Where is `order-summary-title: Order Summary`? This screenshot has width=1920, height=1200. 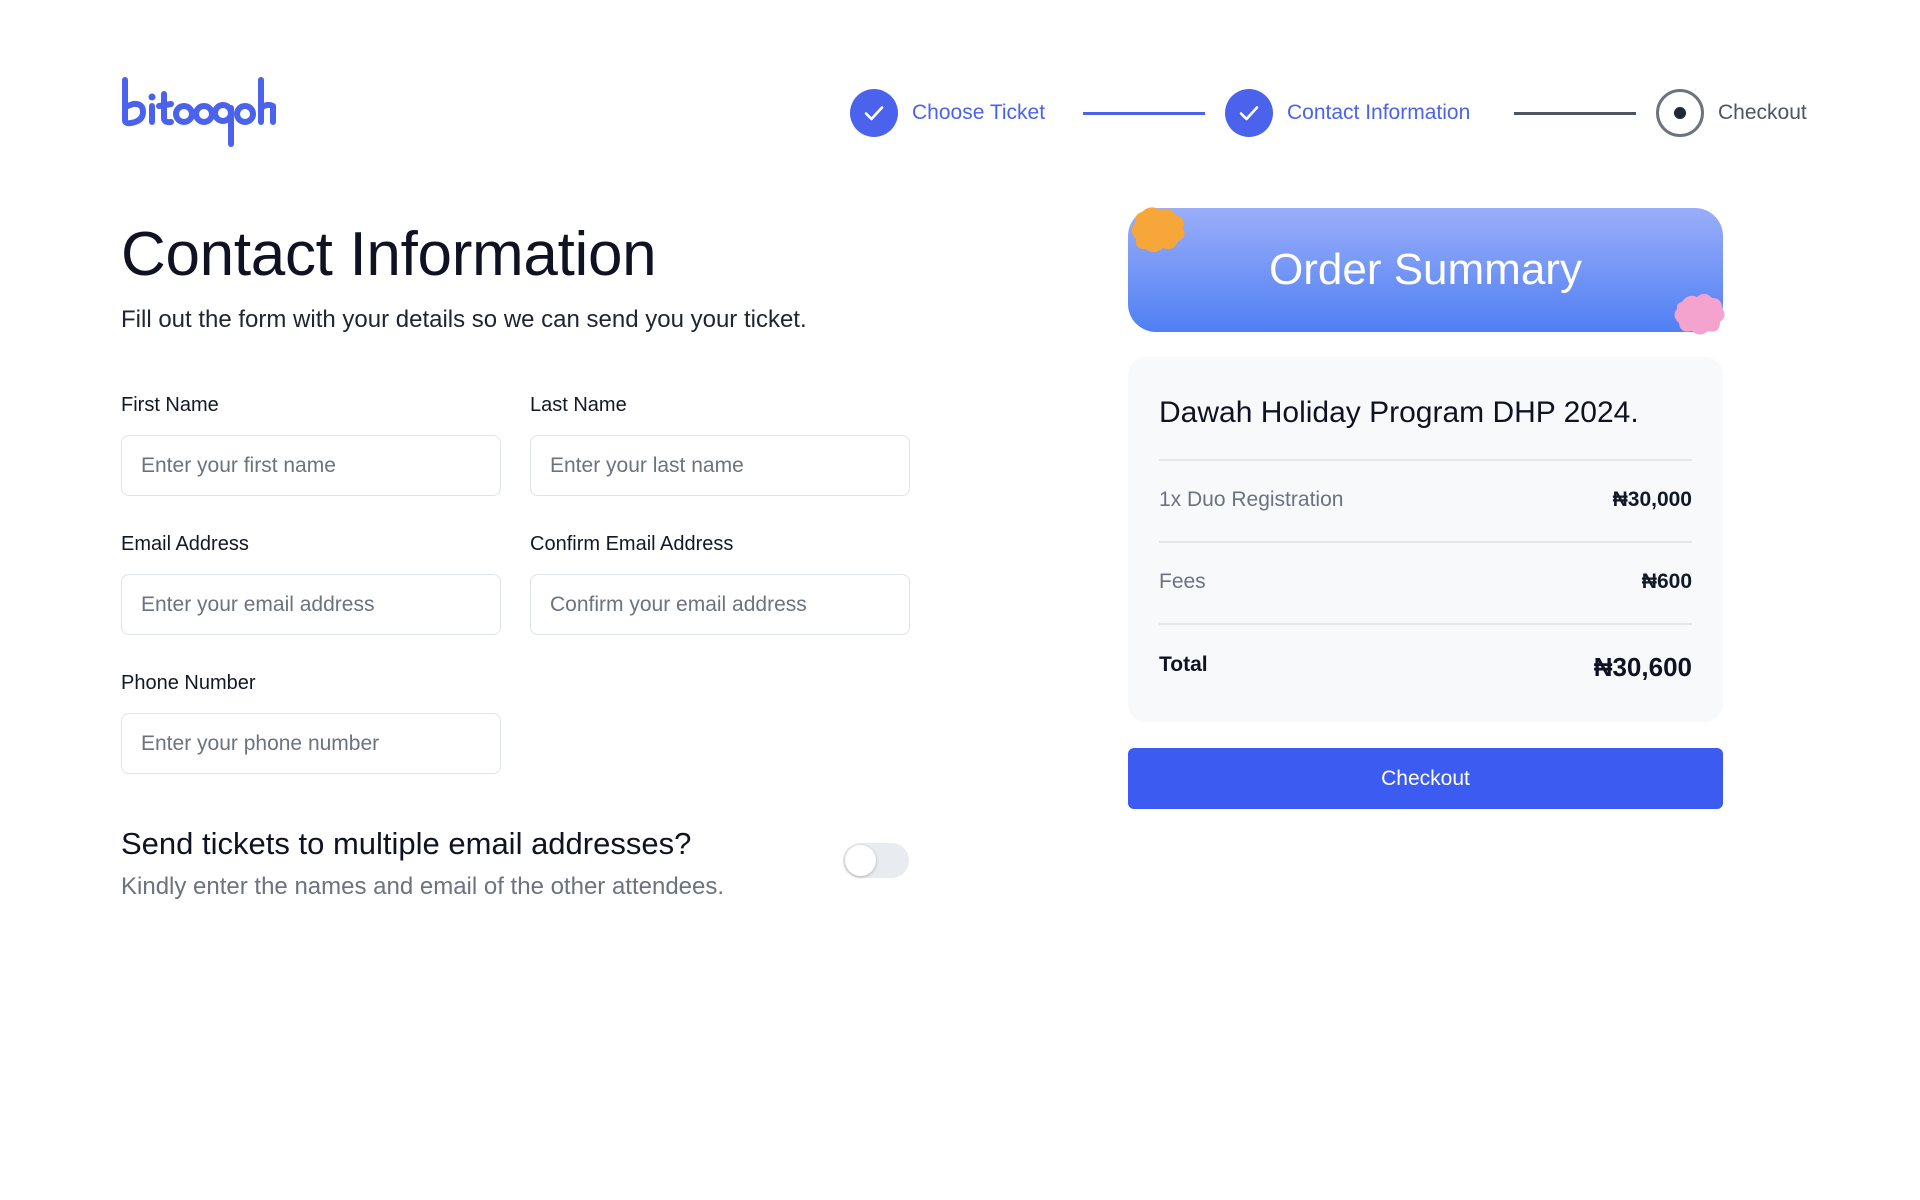 order-summary-title: Order Summary is located at coordinates (1425, 269).